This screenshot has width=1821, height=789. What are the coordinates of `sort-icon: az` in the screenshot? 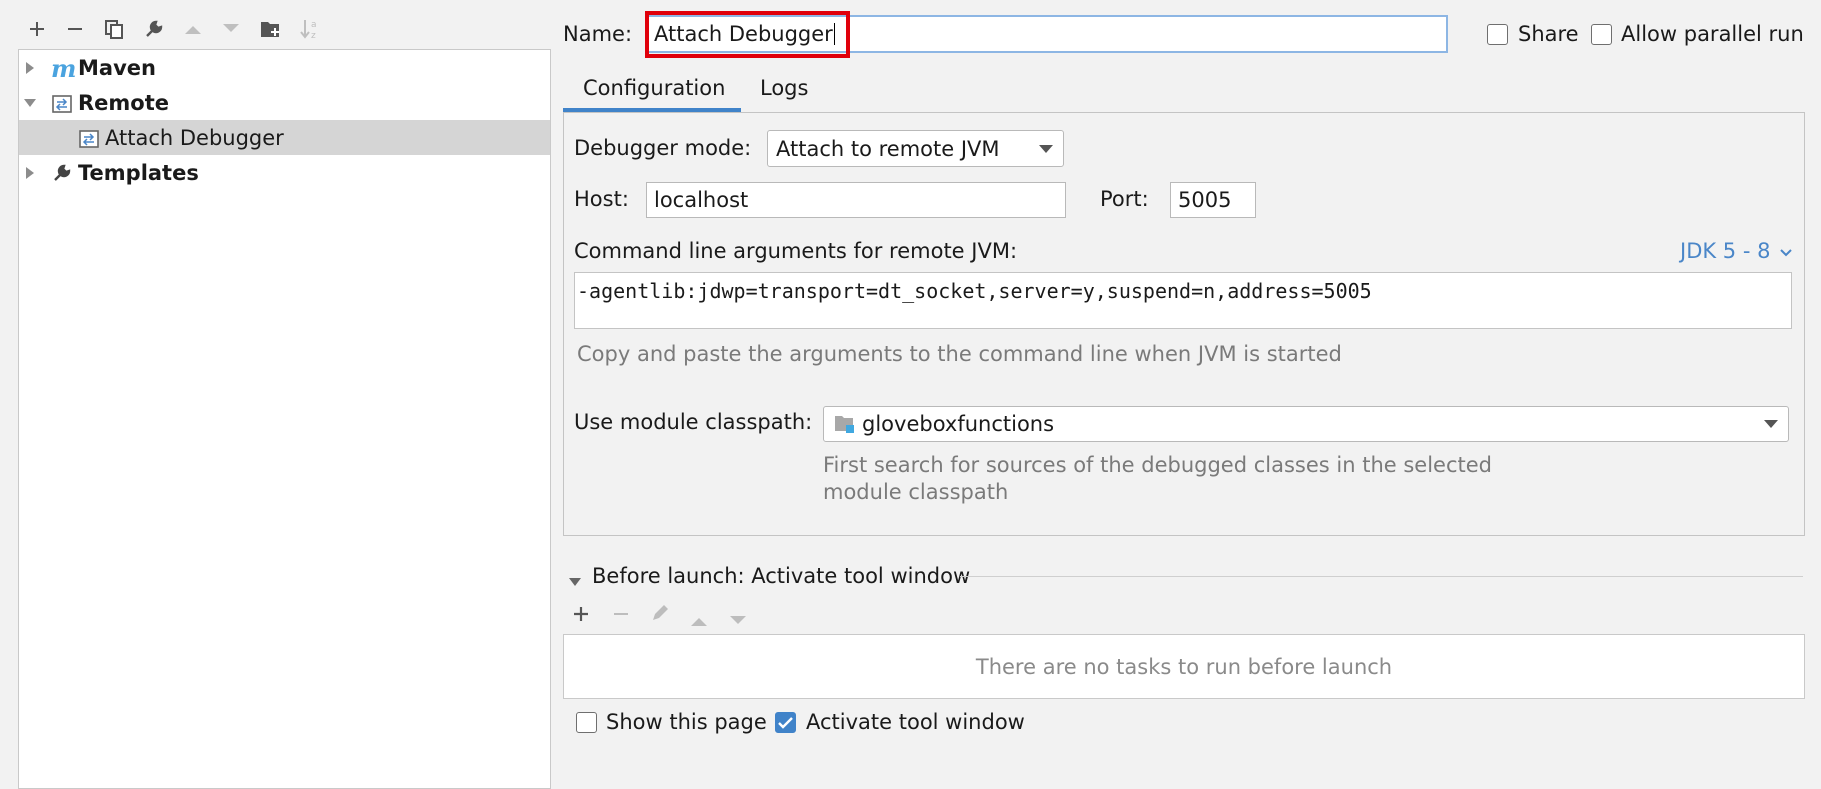 It's located at (310, 29).